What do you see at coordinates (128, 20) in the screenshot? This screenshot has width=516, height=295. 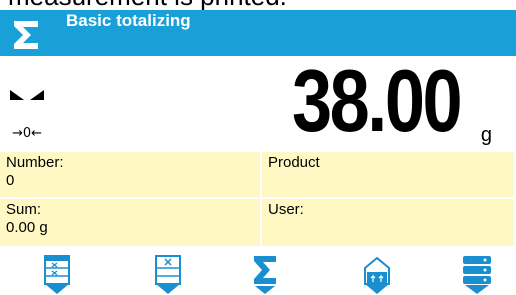 I see `page-title: Basic totalizing` at bounding box center [128, 20].